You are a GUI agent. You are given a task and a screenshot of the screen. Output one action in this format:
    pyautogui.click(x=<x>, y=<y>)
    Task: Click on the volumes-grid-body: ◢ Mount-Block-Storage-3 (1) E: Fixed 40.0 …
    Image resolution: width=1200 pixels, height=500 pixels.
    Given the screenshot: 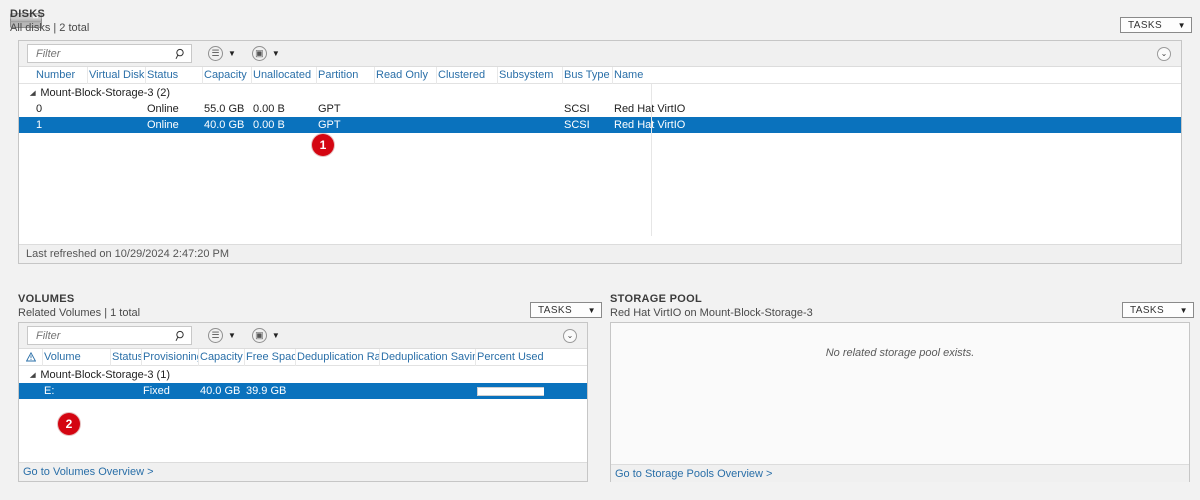 What is the action you would take?
    pyautogui.click(x=303, y=410)
    